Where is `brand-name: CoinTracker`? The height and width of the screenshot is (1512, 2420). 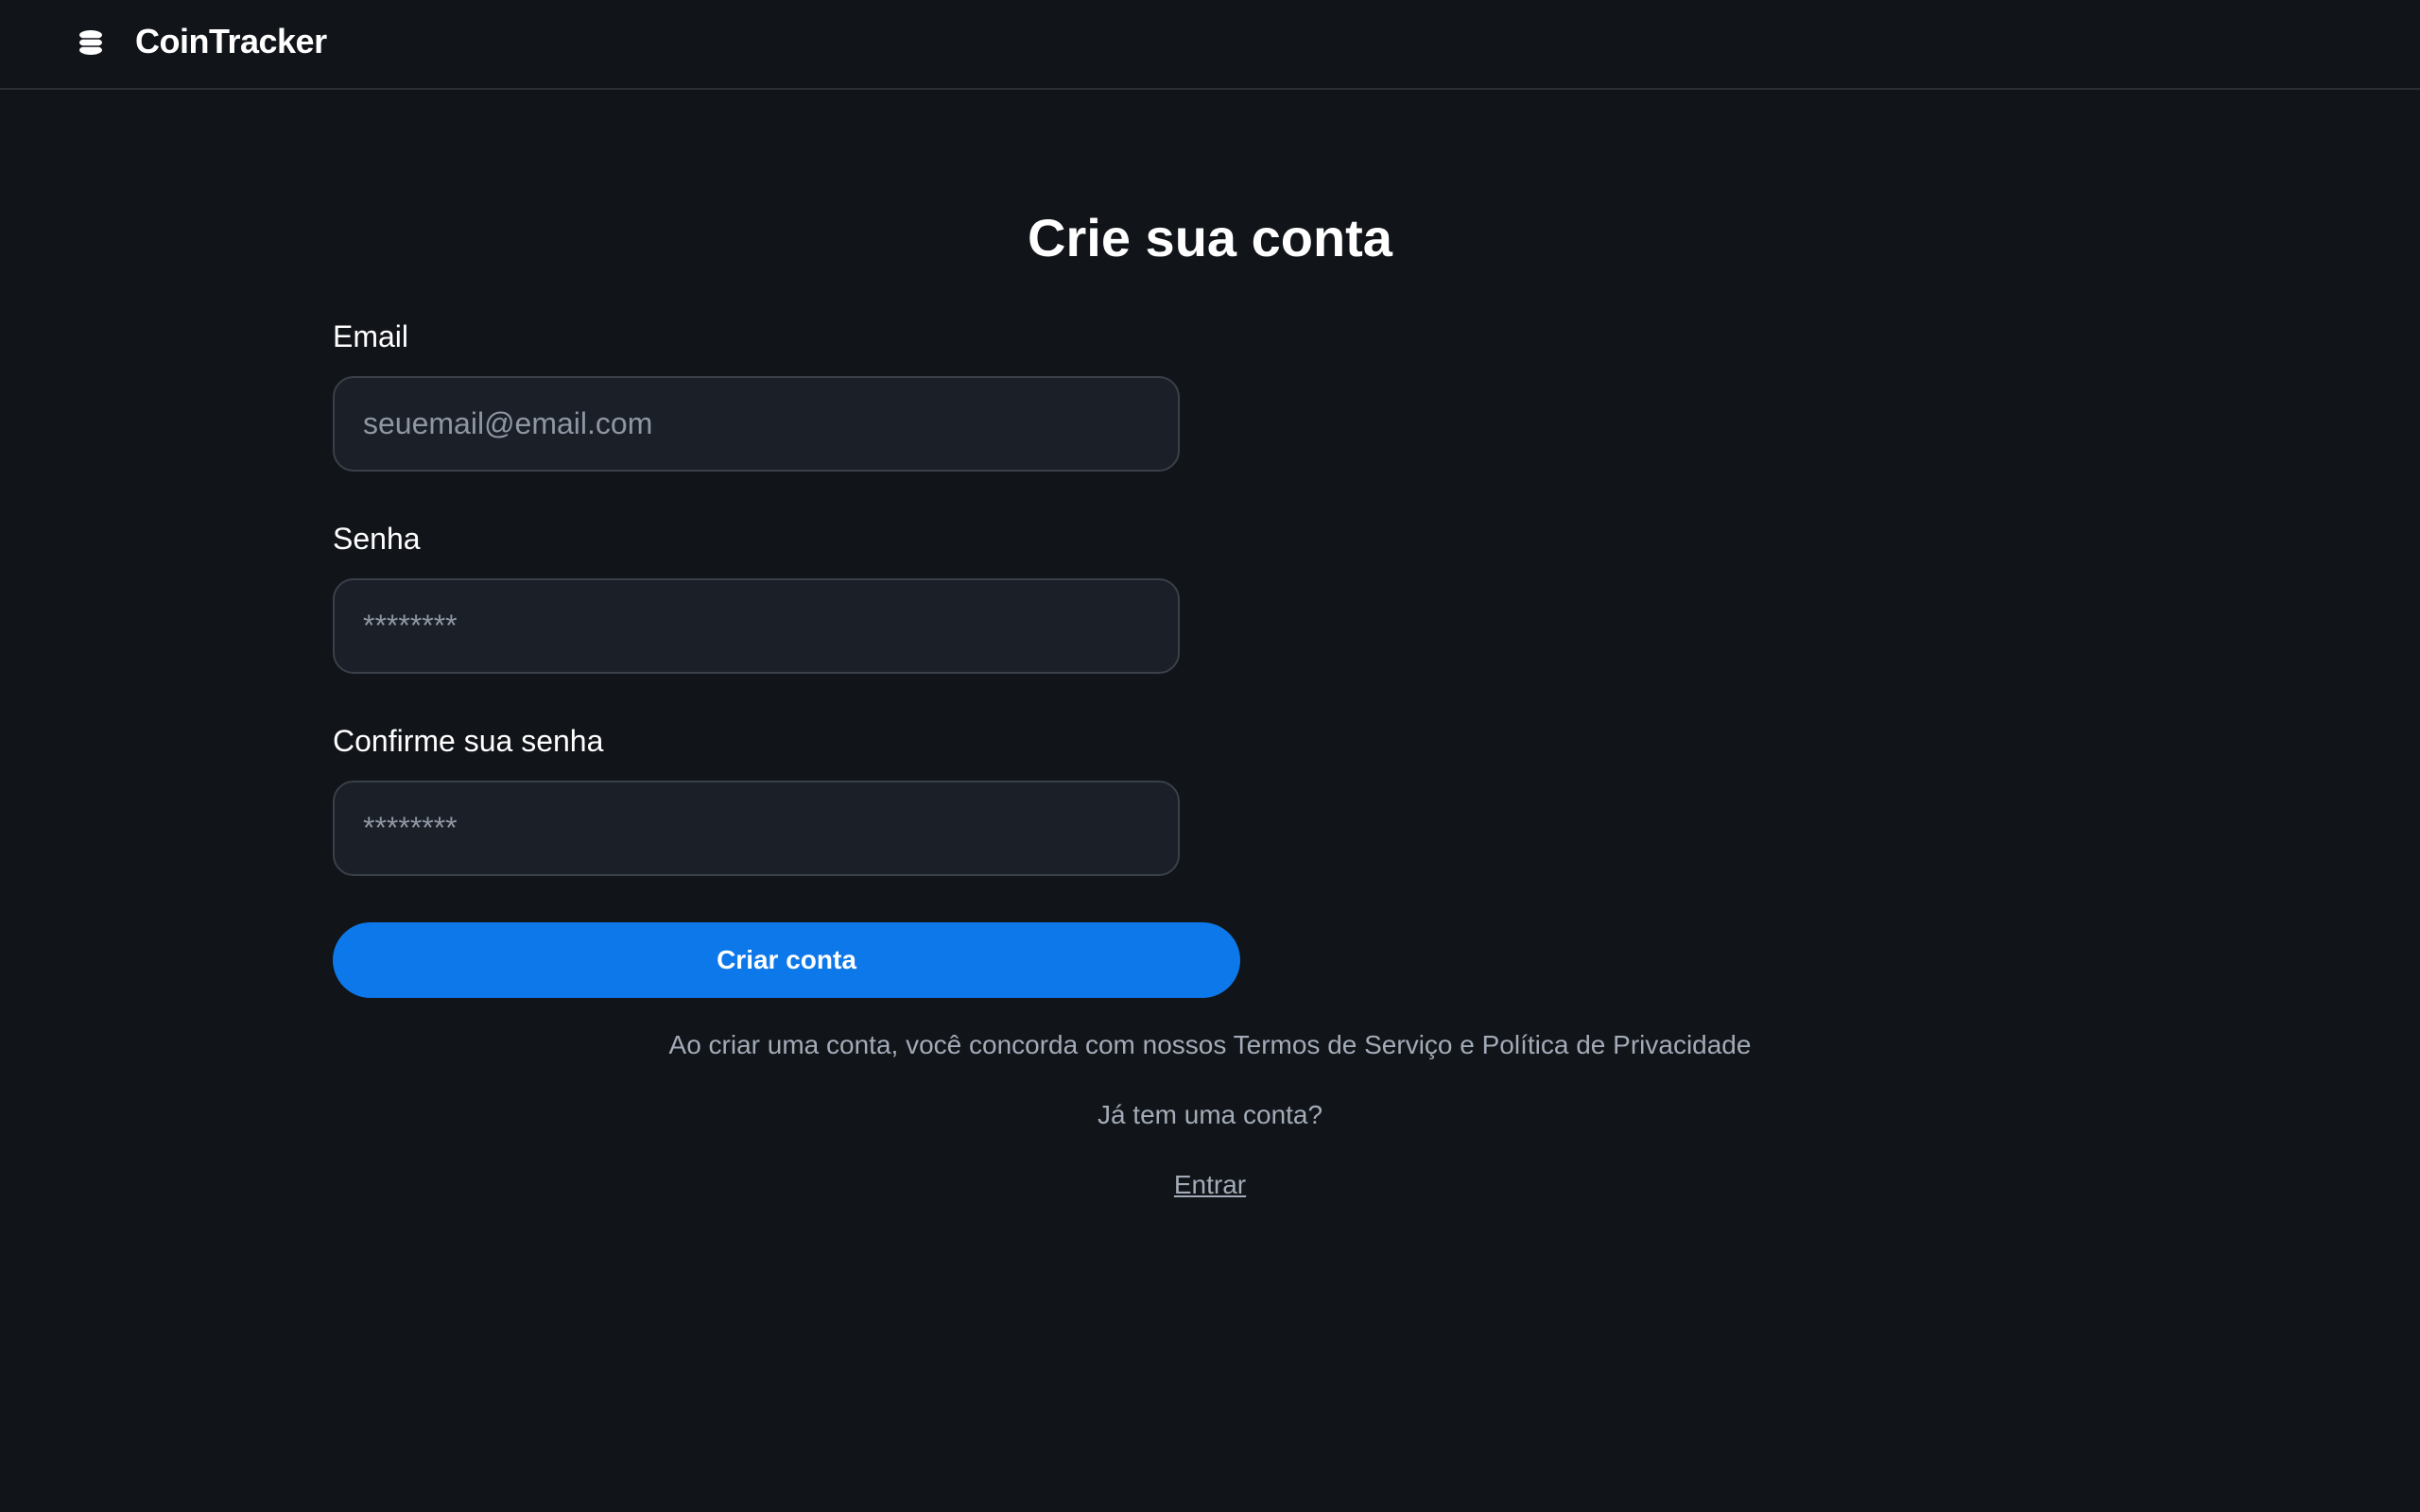 brand-name: CoinTracker is located at coordinates (231, 41).